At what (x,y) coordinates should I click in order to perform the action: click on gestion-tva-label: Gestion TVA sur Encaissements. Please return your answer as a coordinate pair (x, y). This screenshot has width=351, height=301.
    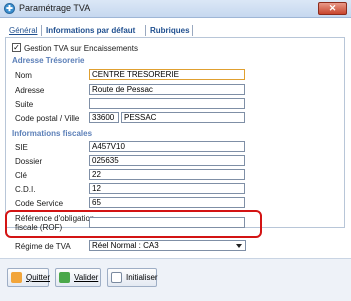
    Looking at the image, I should click on (81, 48).